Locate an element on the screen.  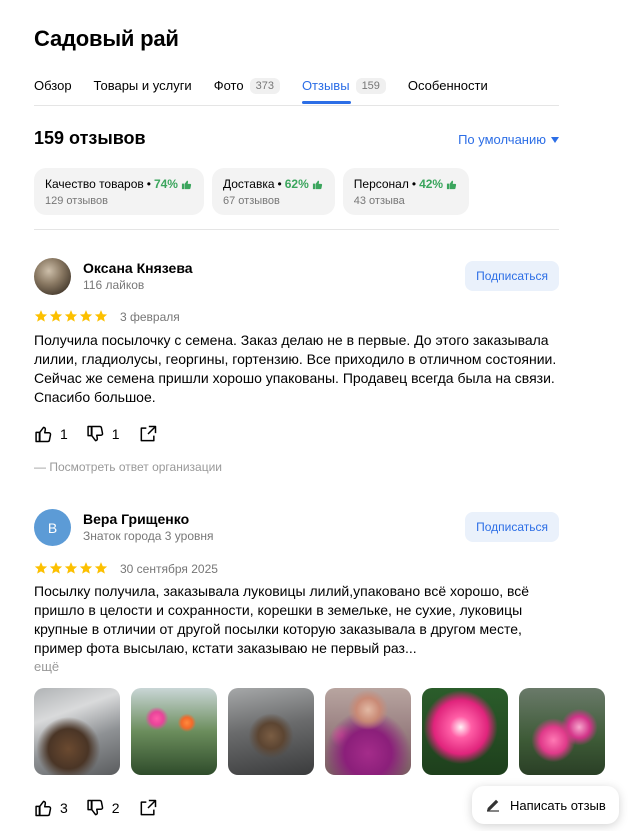
dislikes-count: 1 is located at coordinates (115, 434).